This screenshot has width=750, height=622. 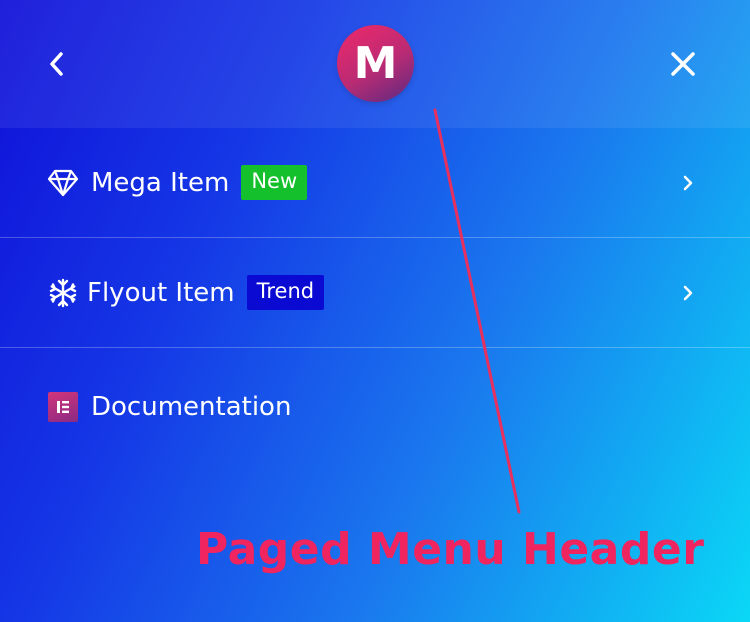 What do you see at coordinates (191, 407) in the screenshot?
I see `menu-item-label: Documentation` at bounding box center [191, 407].